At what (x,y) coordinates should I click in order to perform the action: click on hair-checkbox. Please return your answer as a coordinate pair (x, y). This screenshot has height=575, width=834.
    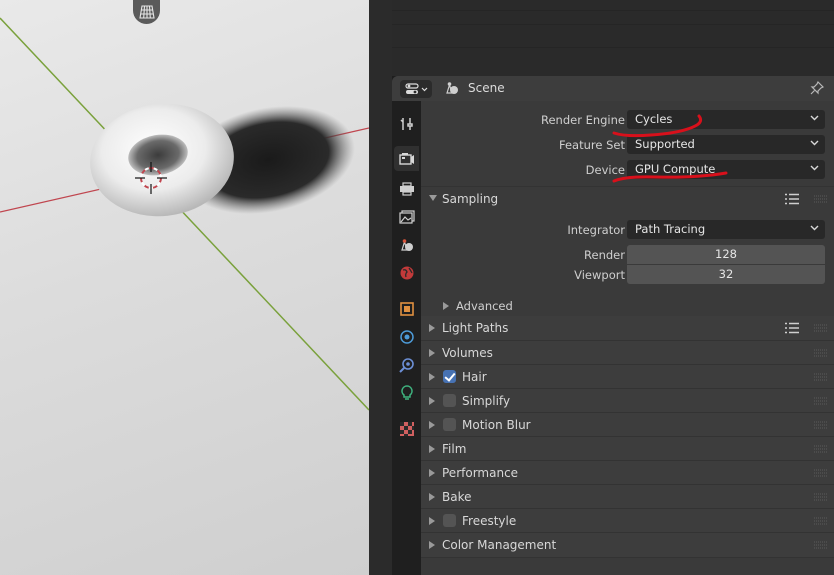
    Looking at the image, I should click on (449, 376).